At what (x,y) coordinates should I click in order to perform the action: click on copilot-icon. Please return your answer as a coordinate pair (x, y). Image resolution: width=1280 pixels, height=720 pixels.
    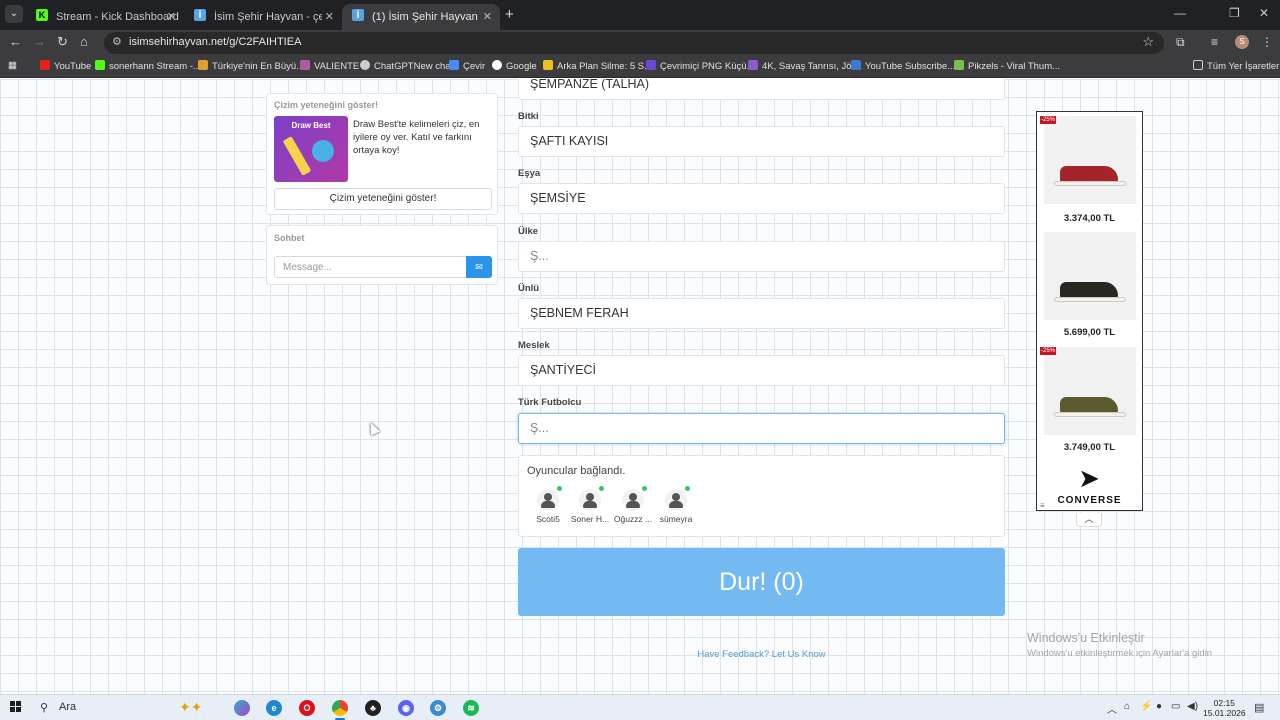
    Looking at the image, I should click on (242, 708).